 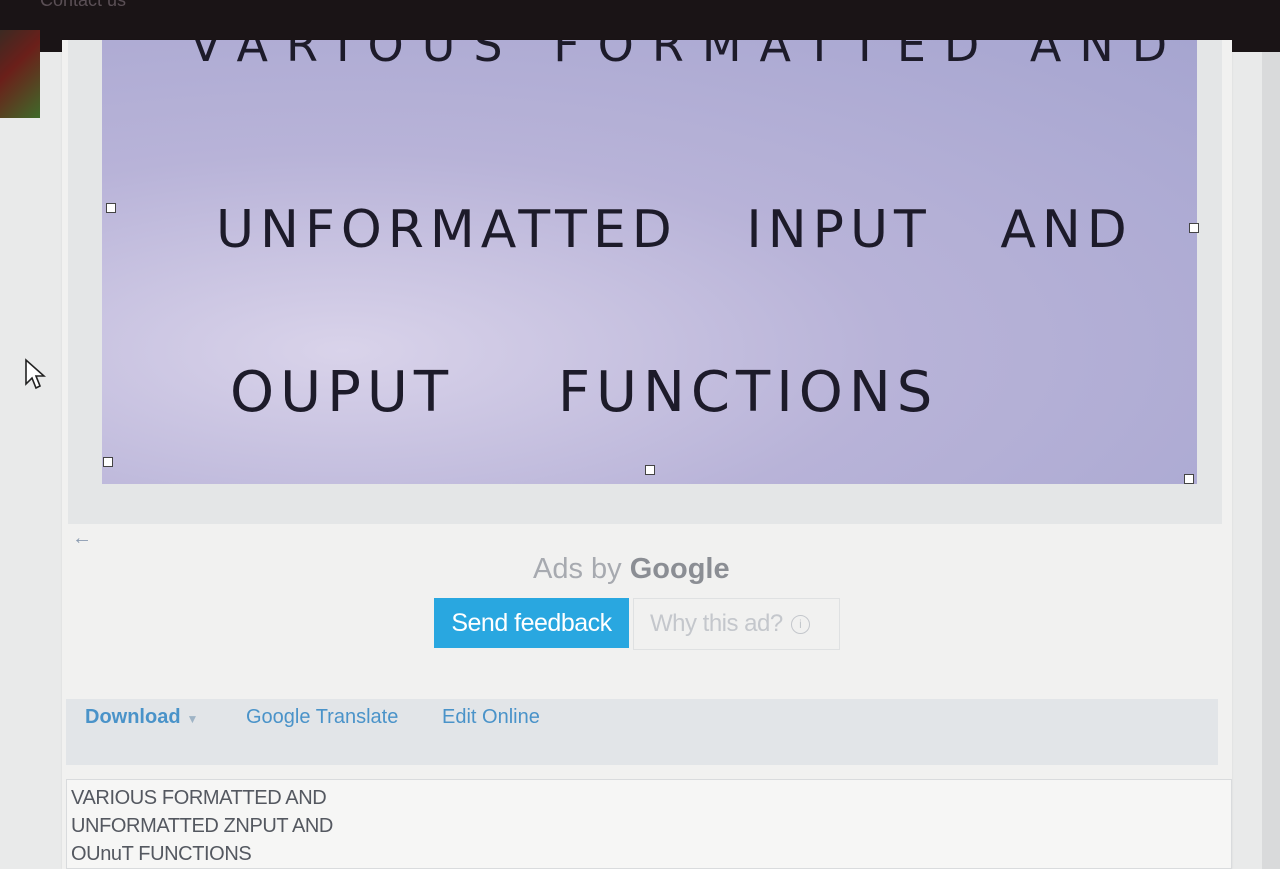 What do you see at coordinates (577, 569) in the screenshot?
I see `ads-label-prefix: Ads by` at bounding box center [577, 569].